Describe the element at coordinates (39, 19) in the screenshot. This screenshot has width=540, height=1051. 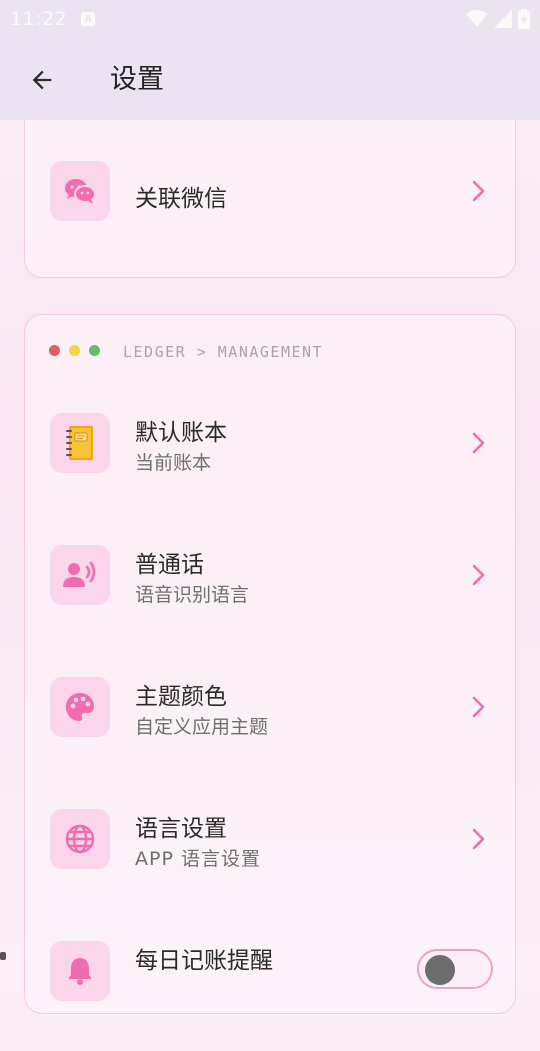
I see `status-time: 11:22` at that location.